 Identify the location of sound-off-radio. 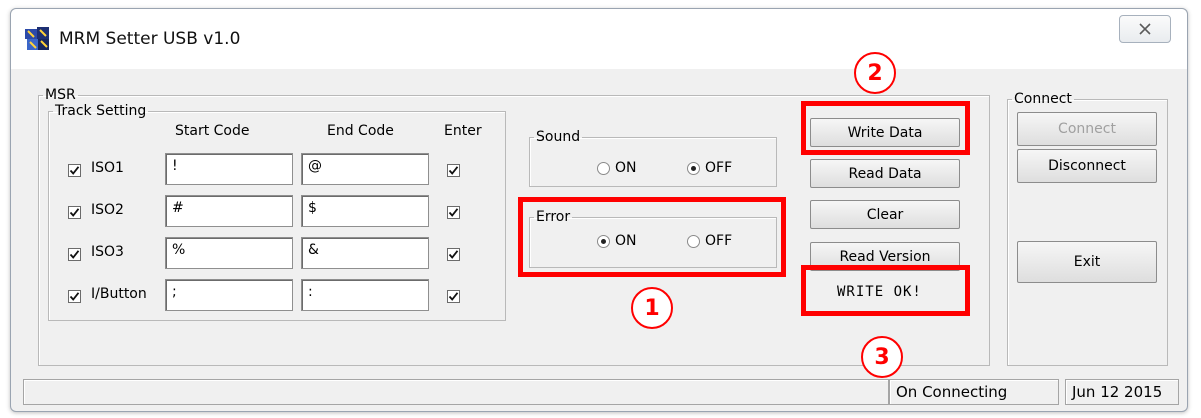
(693, 168).